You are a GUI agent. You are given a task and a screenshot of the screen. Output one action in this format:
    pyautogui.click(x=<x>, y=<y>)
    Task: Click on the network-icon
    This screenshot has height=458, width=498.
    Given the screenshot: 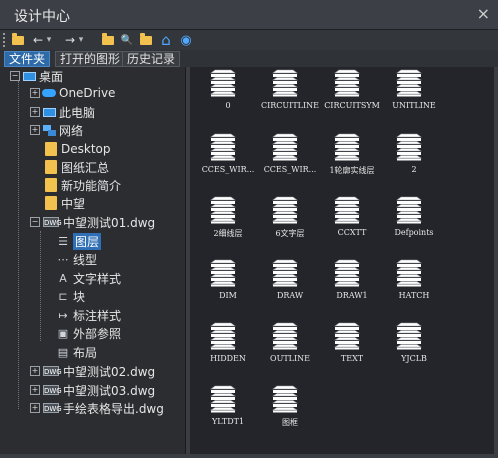 What is the action you would take?
    pyautogui.click(x=49, y=130)
    